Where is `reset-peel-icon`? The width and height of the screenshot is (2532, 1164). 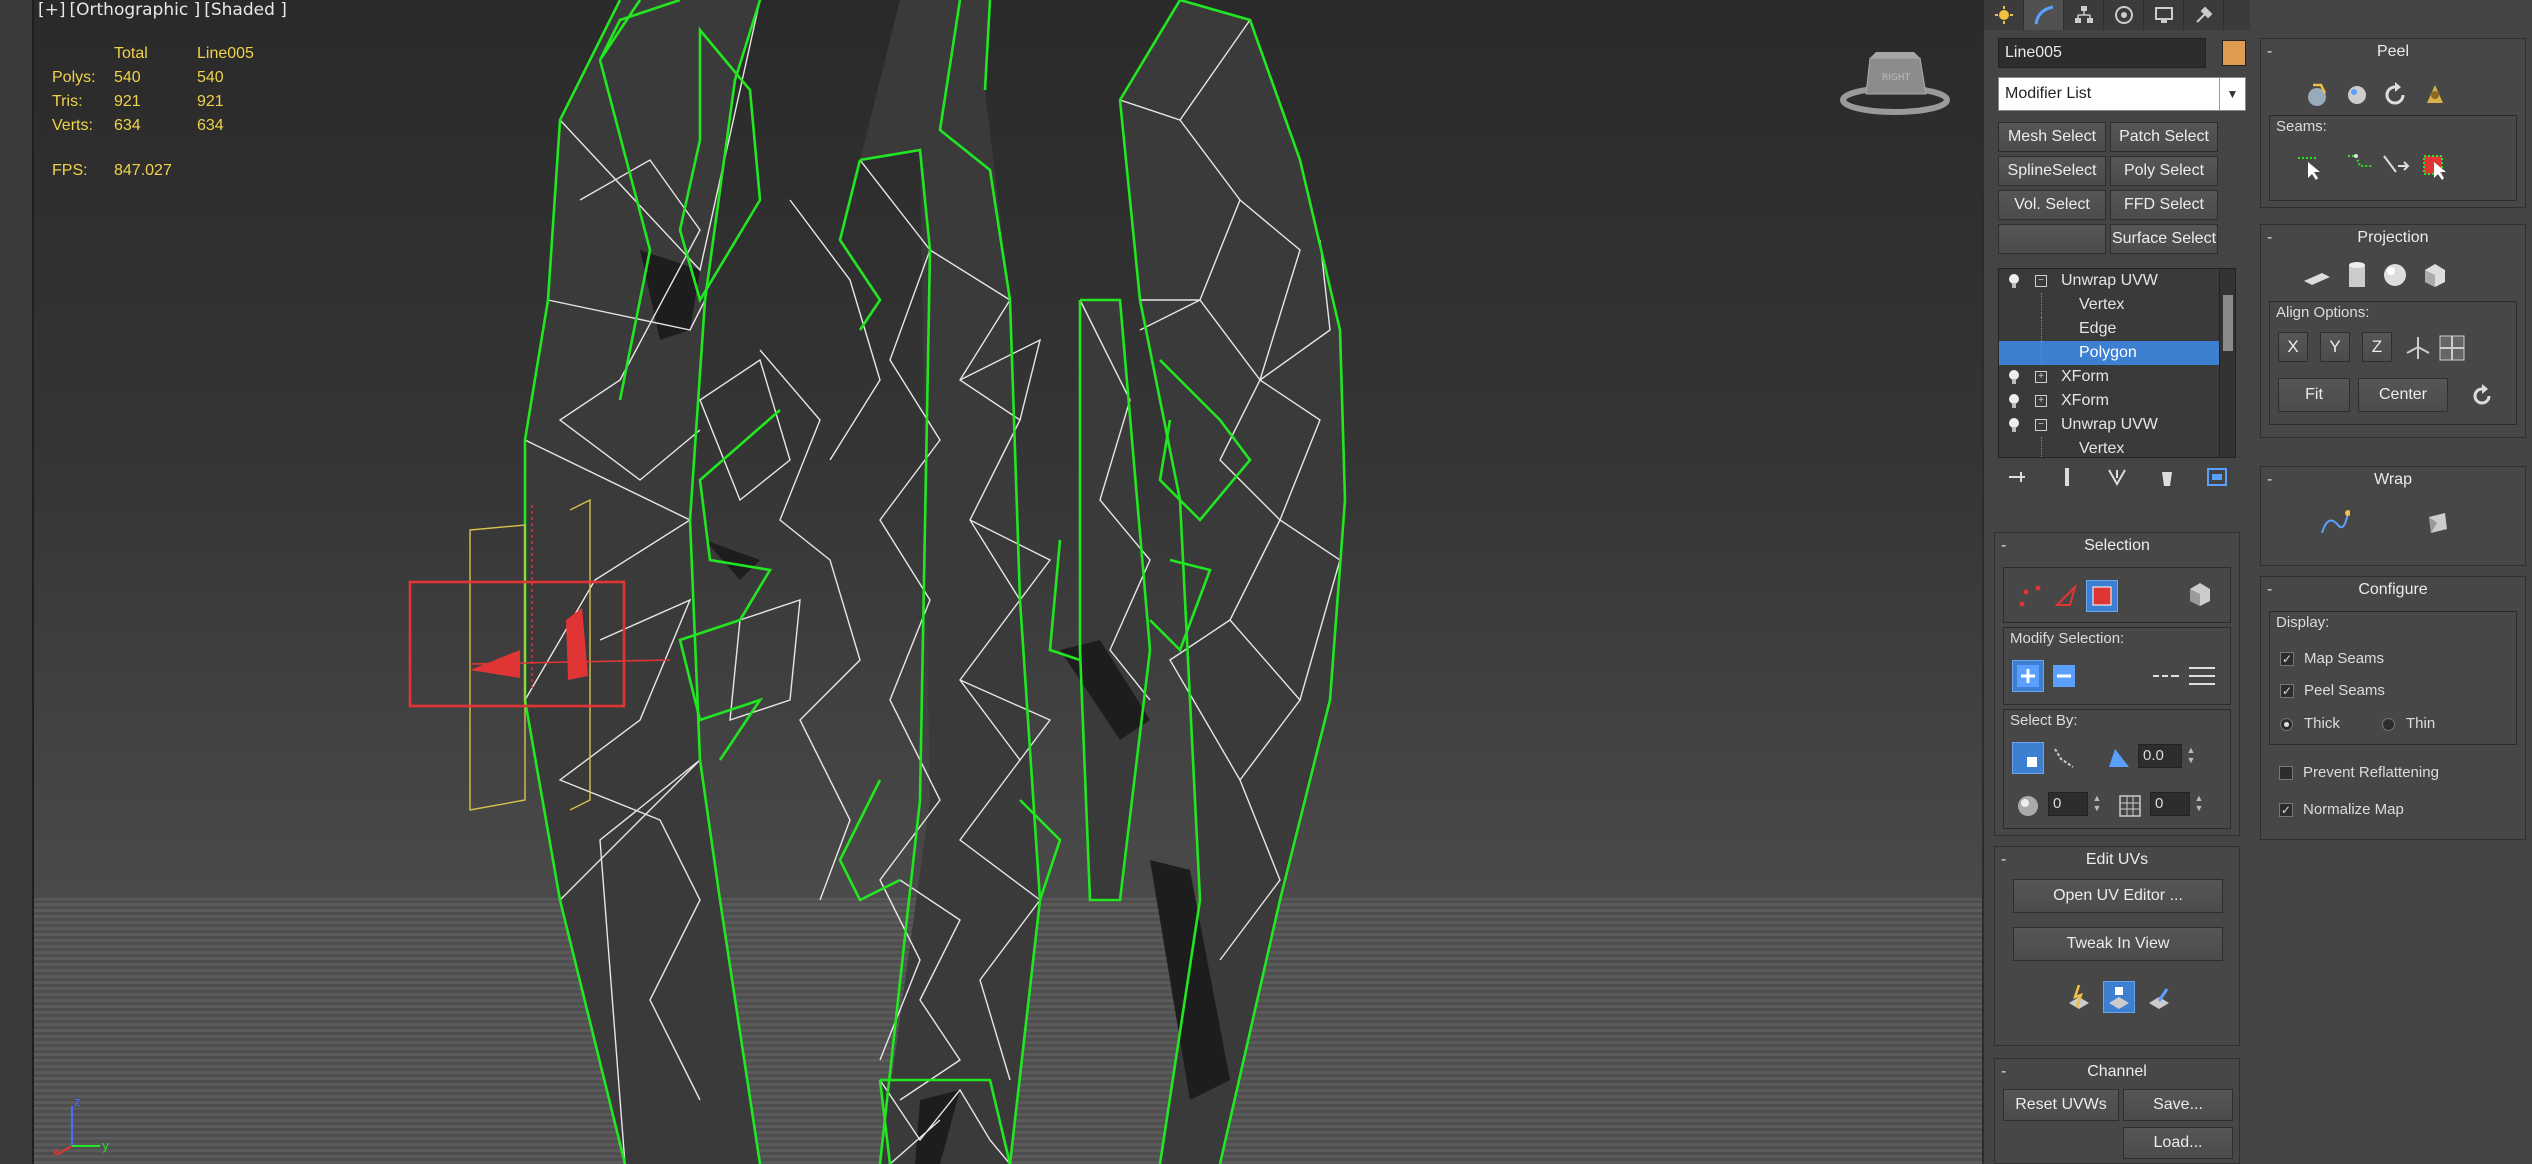
reset-peel-icon is located at coordinates (2395, 95).